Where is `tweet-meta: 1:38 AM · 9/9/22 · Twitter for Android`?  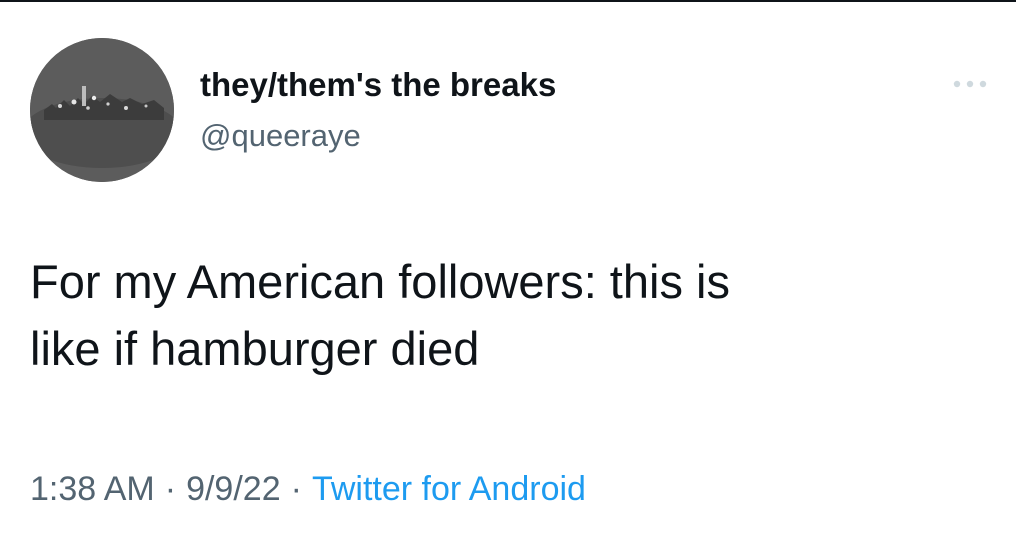 tweet-meta: 1:38 AM · 9/9/22 · Twitter for Android is located at coordinates (308, 489).